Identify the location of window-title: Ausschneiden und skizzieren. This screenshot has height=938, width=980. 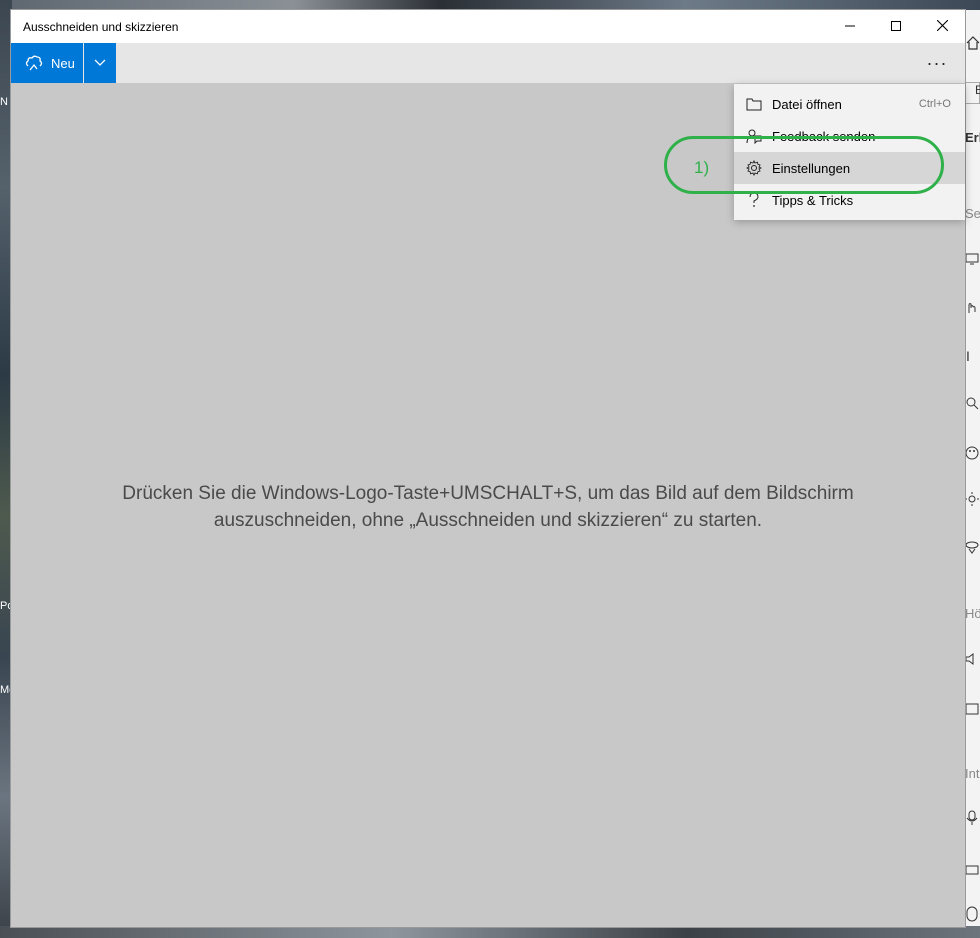
(101, 27).